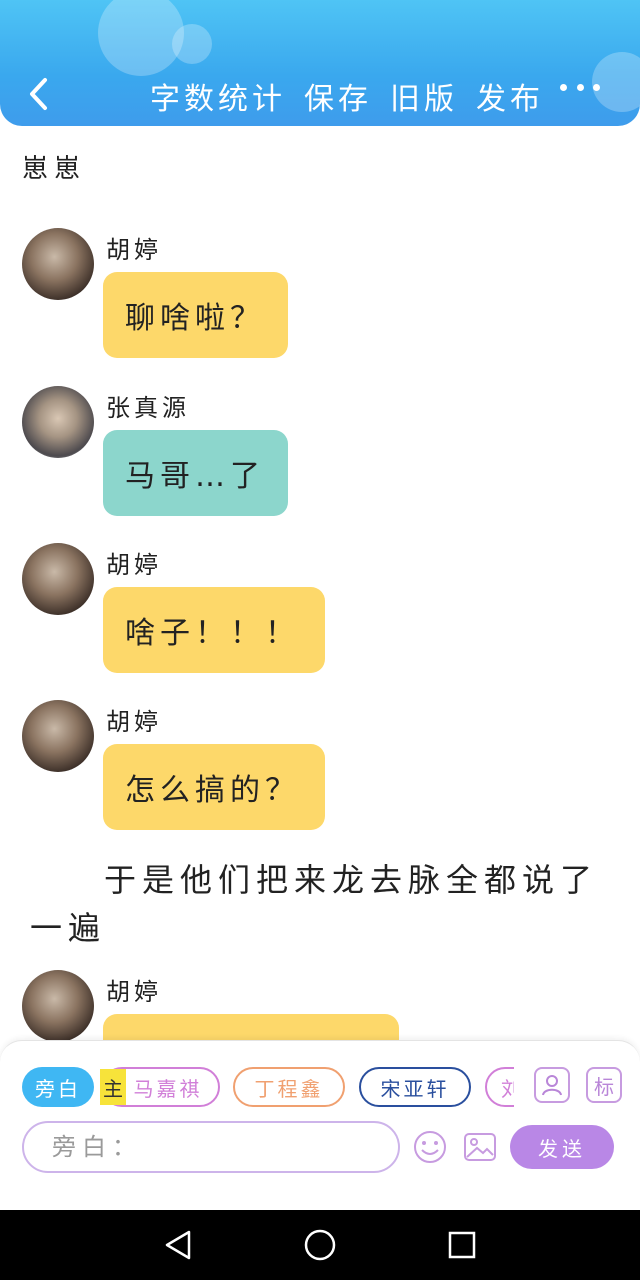 The height and width of the screenshot is (1280, 640). I want to click on message-input-container, so click(211, 1147).